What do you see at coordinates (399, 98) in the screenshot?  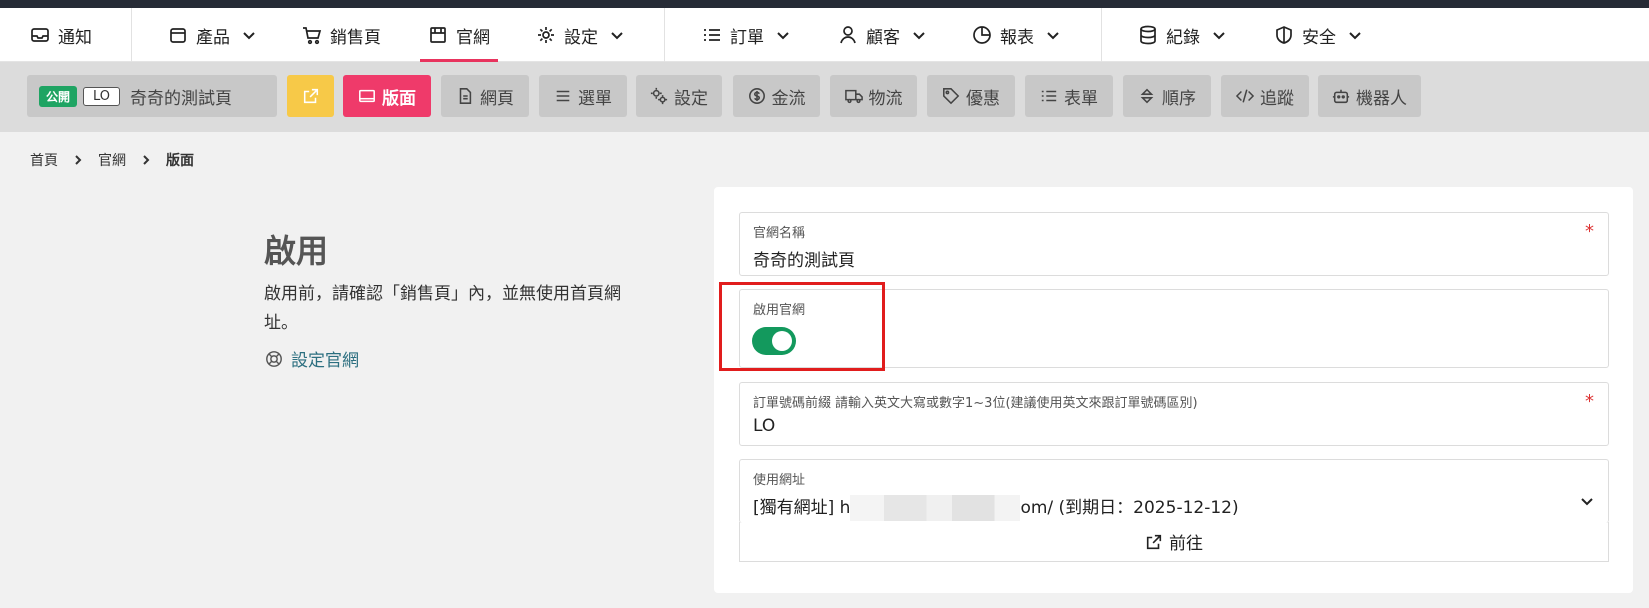 I see `tab-layout-label: 版面` at bounding box center [399, 98].